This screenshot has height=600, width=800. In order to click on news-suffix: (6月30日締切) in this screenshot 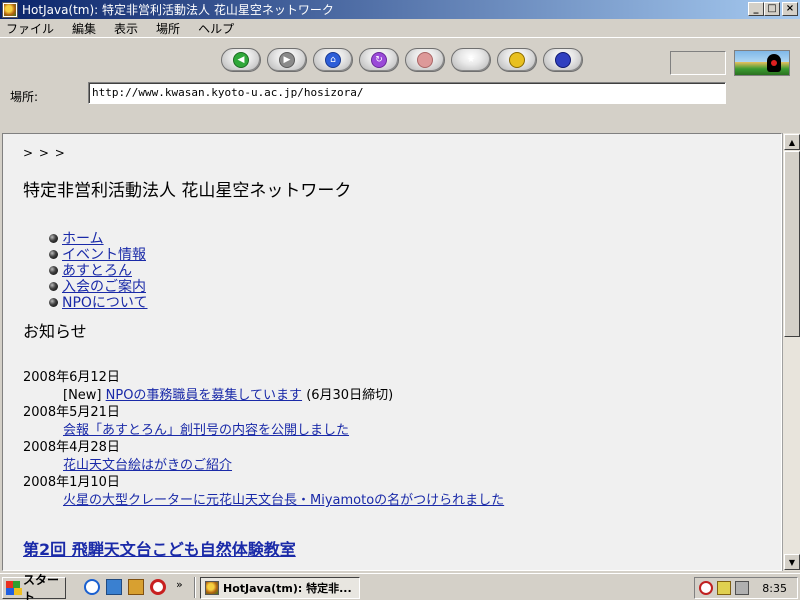, I will do `click(348, 395)`.